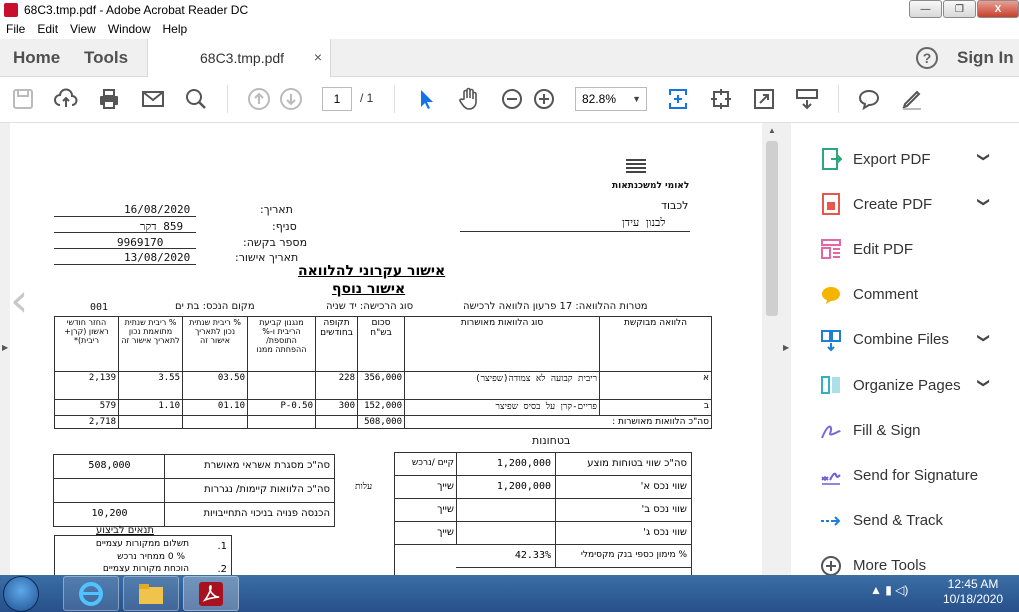  Describe the element at coordinates (890, 566) in the screenshot. I see `tool-label: More Tools` at that location.